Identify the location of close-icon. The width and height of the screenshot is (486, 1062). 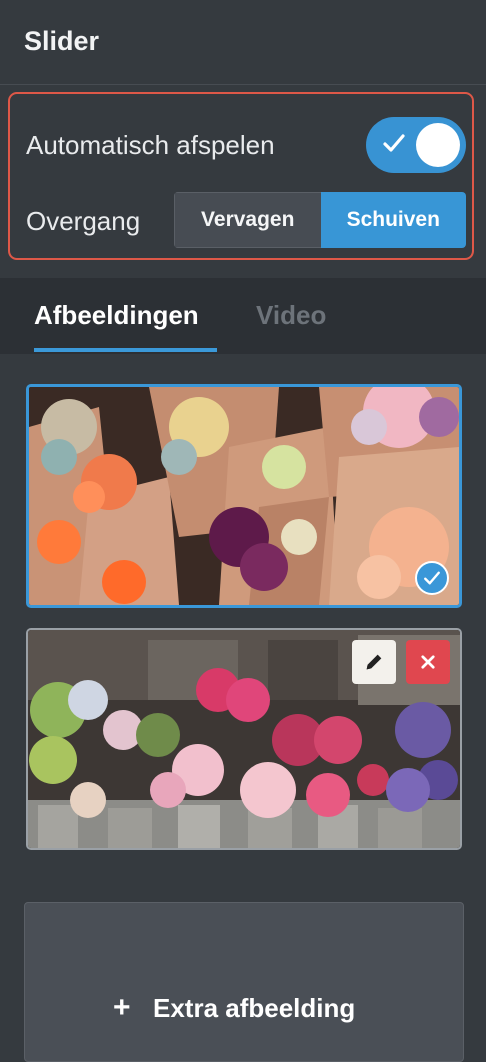
(428, 662).